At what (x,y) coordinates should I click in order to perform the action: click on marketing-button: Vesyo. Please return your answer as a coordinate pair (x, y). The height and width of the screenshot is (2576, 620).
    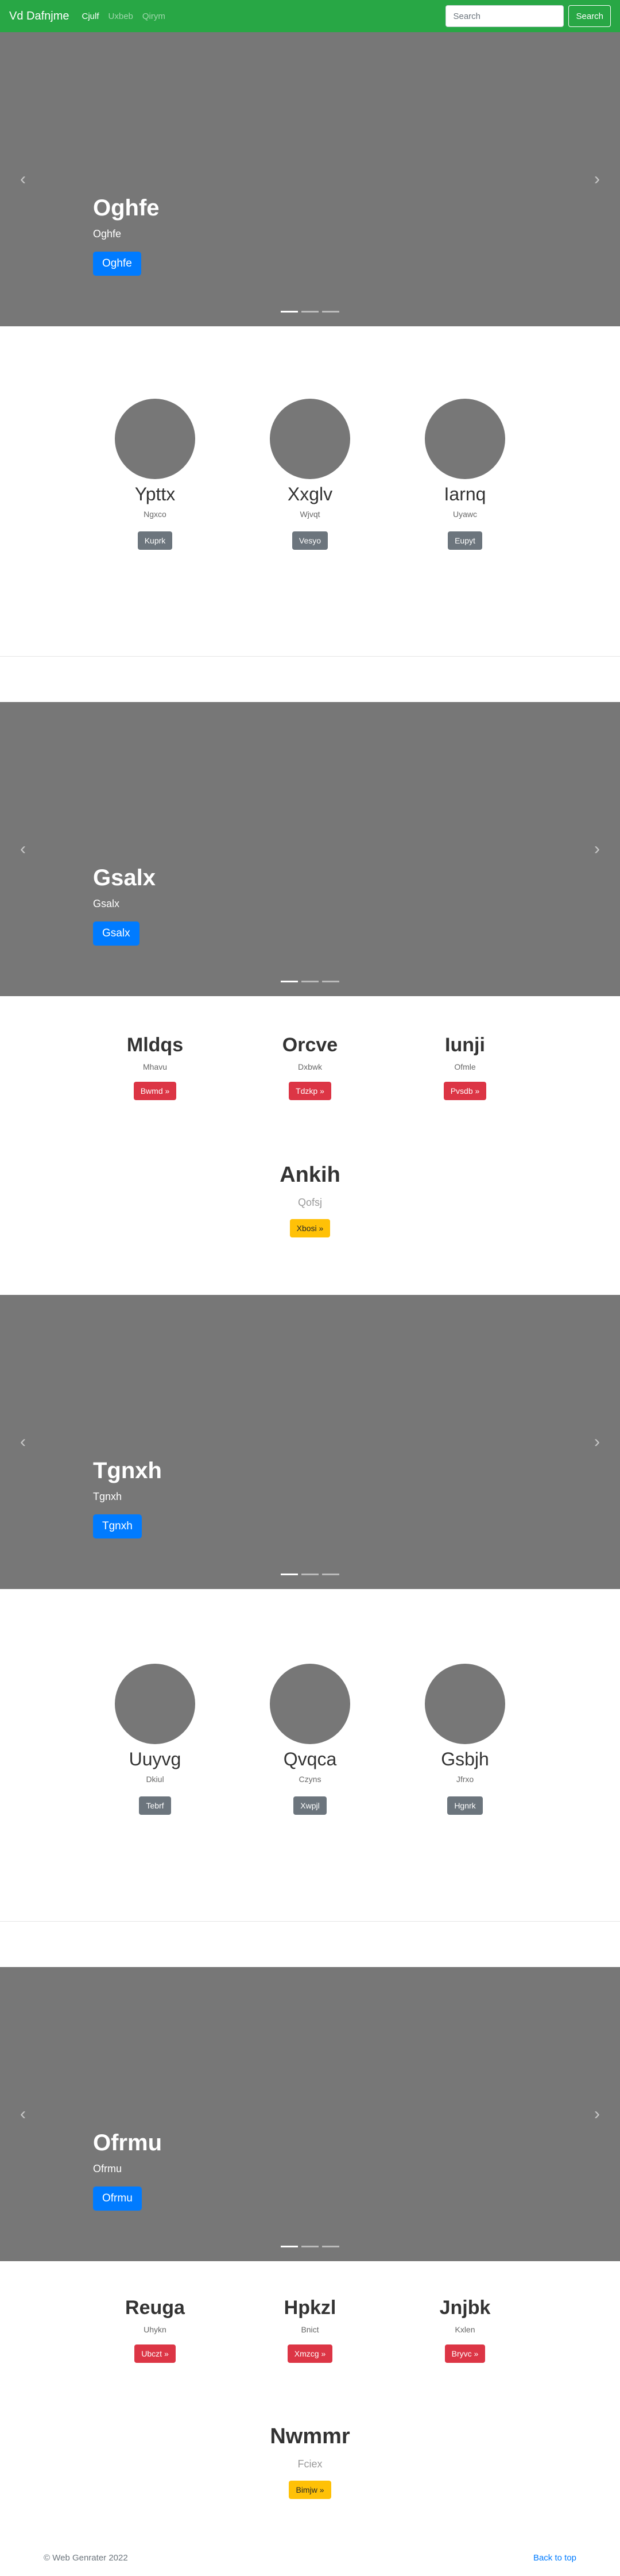
    Looking at the image, I should click on (310, 540).